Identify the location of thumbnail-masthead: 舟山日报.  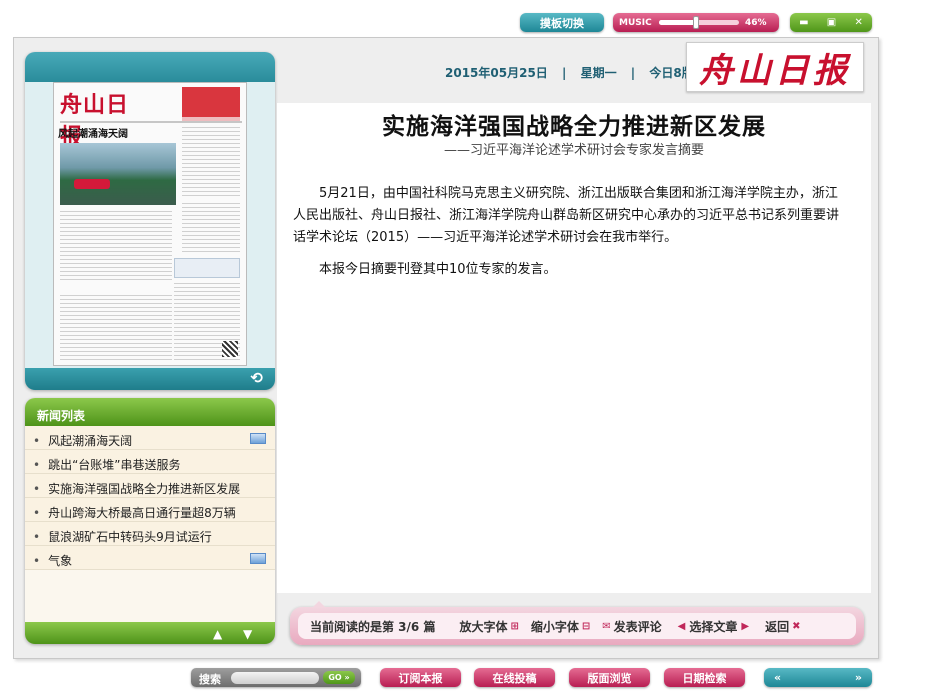
(95, 121).